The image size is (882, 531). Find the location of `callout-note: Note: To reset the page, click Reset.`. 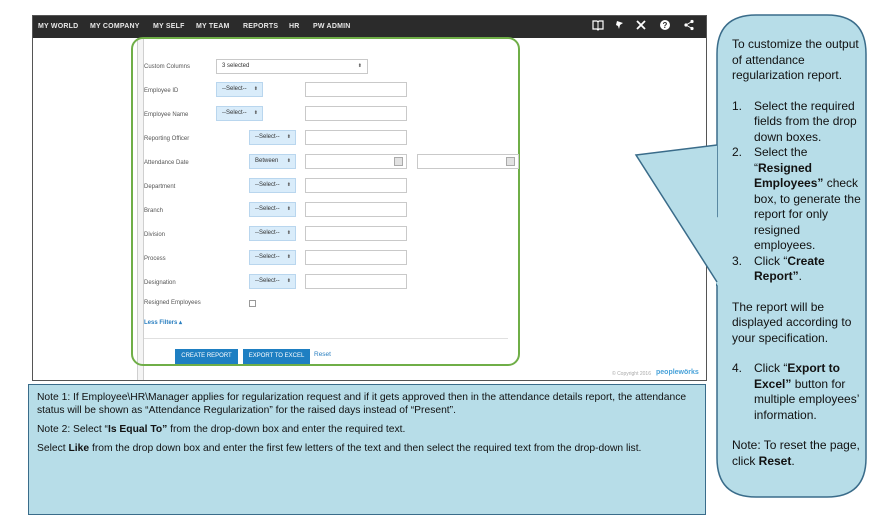

callout-note: Note: To reset the page, click Reset. is located at coordinates (797, 453).